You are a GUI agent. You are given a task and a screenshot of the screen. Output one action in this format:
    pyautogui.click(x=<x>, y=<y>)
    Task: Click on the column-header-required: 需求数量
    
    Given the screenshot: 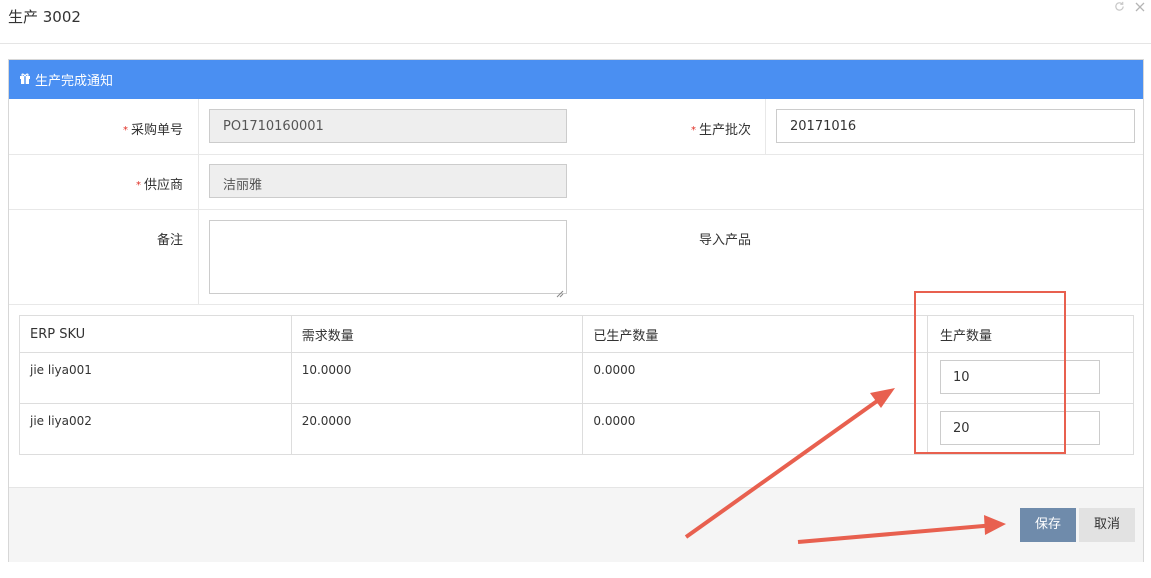 What is the action you would take?
    pyautogui.click(x=437, y=334)
    